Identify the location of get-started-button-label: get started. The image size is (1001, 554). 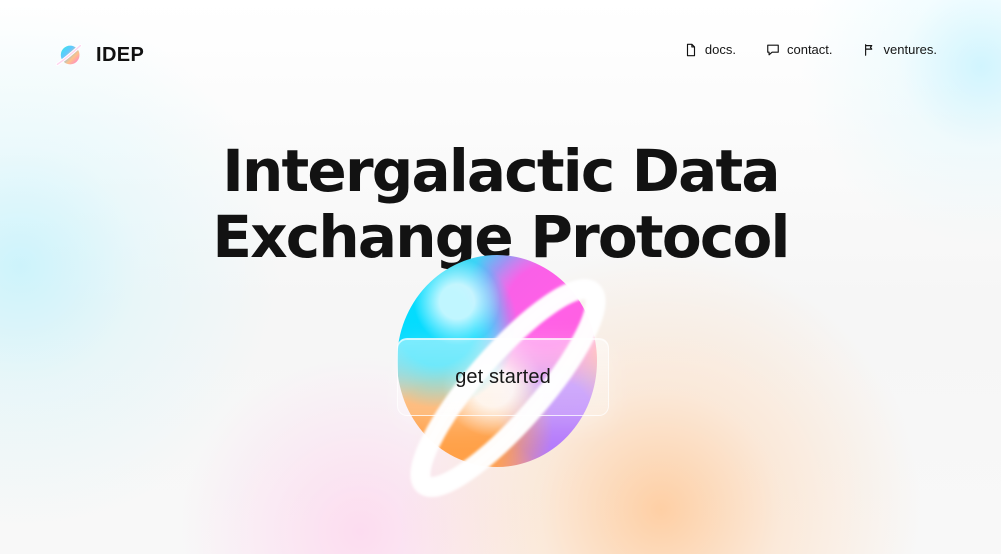
(503, 376).